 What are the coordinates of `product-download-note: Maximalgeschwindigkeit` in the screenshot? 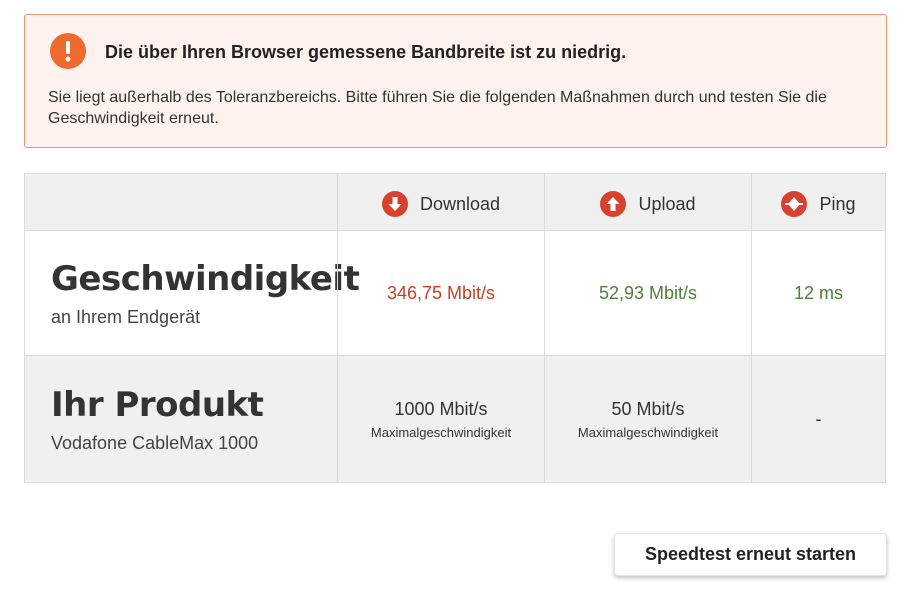 It's located at (441, 432).